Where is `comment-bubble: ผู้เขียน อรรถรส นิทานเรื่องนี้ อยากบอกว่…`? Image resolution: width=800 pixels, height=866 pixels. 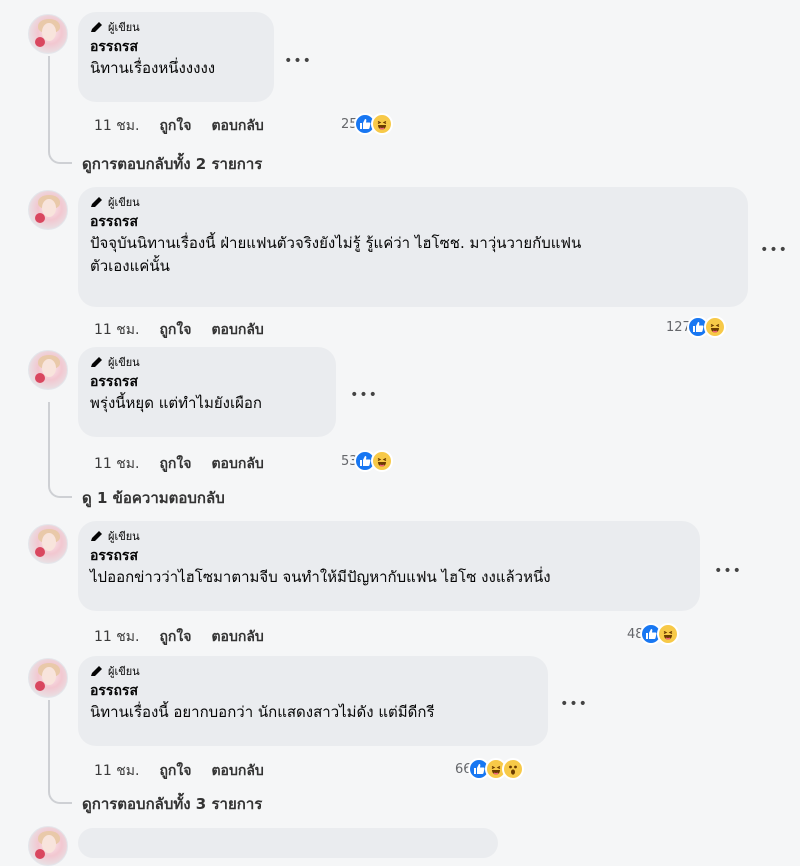 comment-bubble: ผู้เขียน อรรถรส นิทานเรื่องนี้ อยากบอกว่… is located at coordinates (313, 701).